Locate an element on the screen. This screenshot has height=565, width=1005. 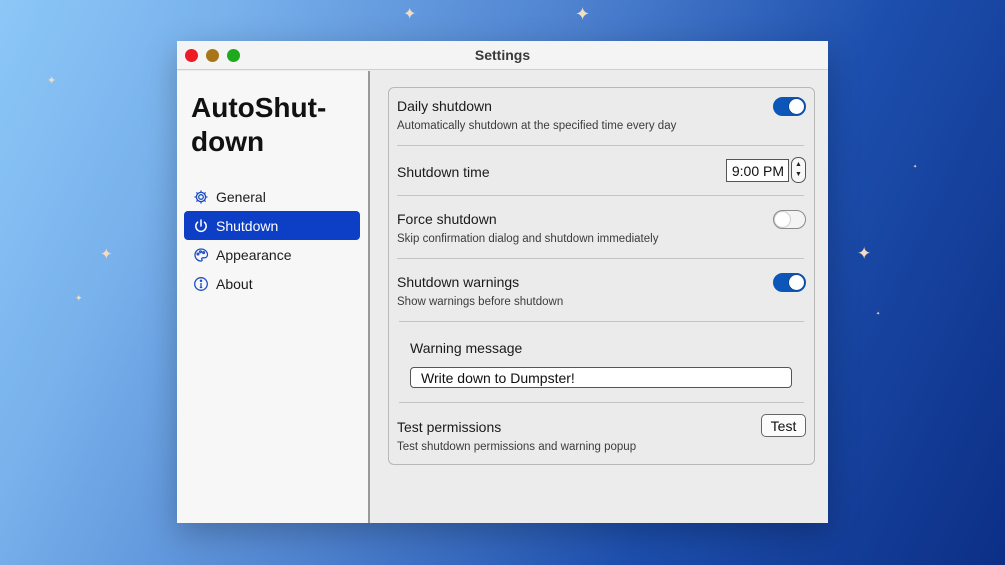
warning-message-row: Warning message Write down to Dumpster! is located at coordinates (601, 364).